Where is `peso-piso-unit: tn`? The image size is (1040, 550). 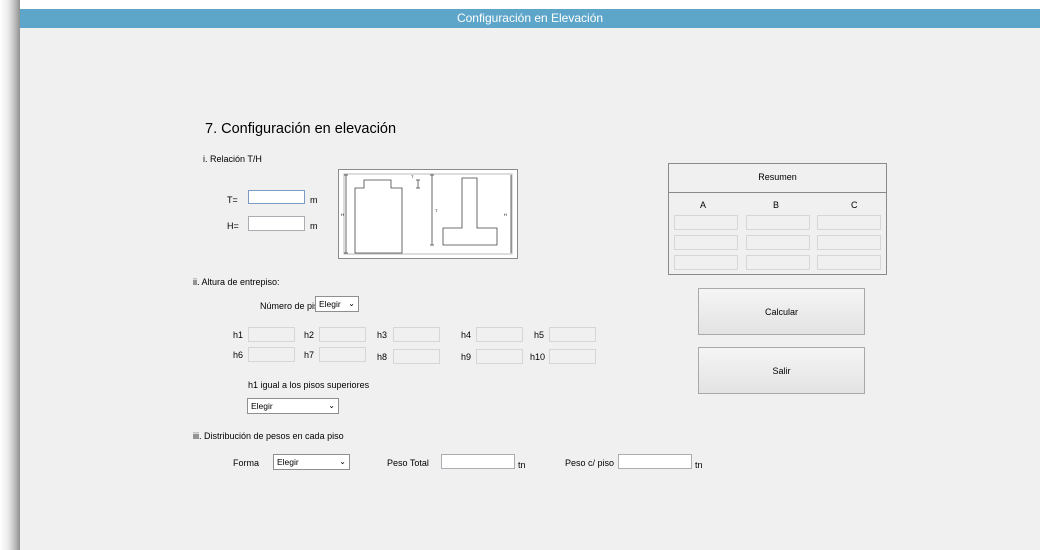
peso-piso-unit: tn is located at coordinates (699, 465).